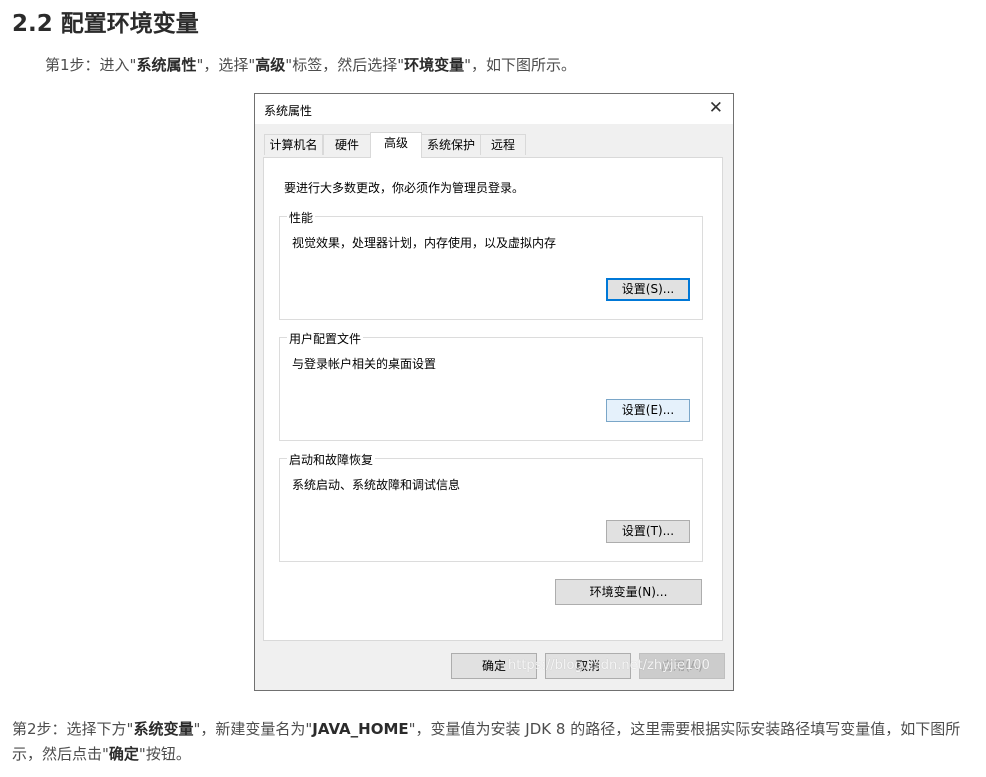 The width and height of the screenshot is (986, 777). Describe the element at coordinates (105, 24) in the screenshot. I see `section-heading: 2.2 配置环境变量` at that location.